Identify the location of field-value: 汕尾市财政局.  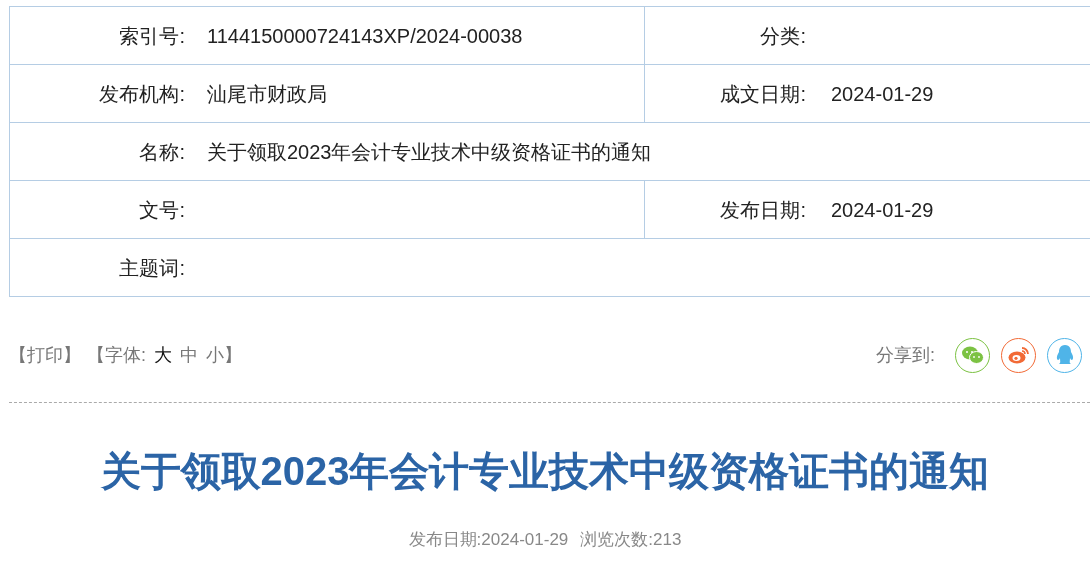
(267, 94).